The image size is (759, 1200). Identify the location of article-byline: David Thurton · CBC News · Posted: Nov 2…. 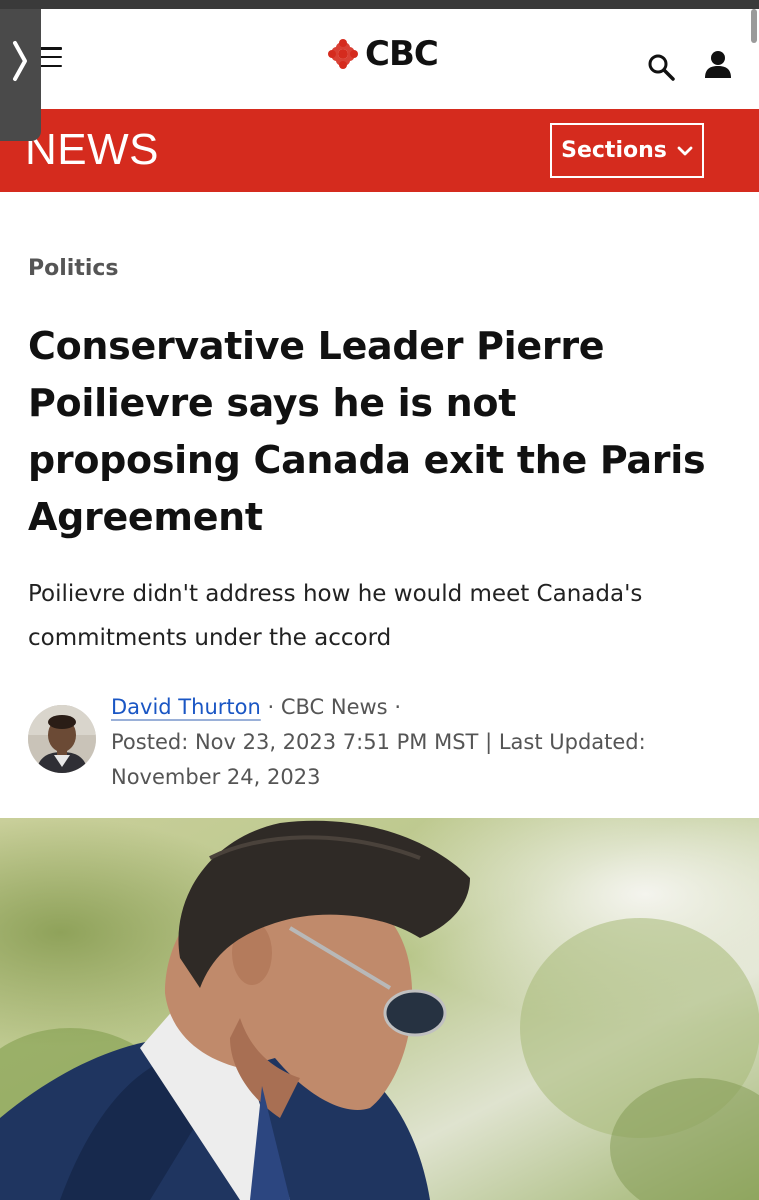
(421, 742).